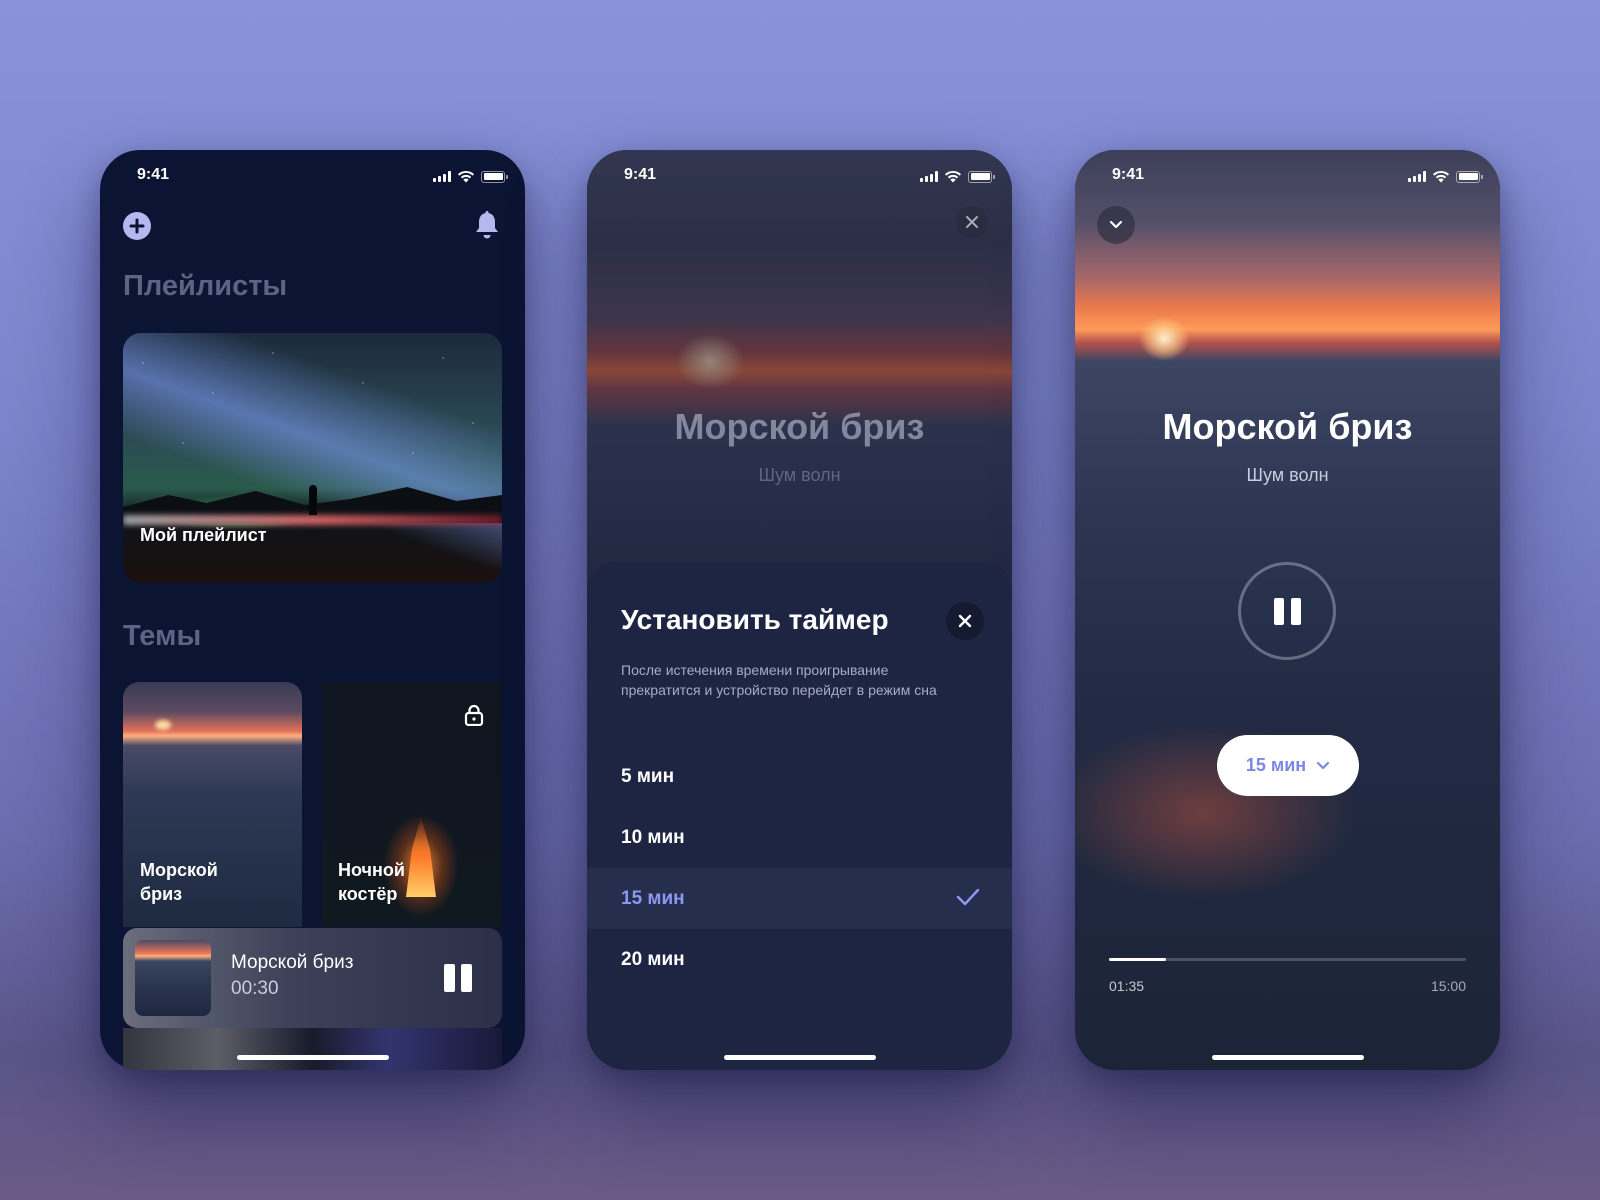 This screenshot has width=1600, height=1200. I want to click on sheet-close-button, so click(965, 621).